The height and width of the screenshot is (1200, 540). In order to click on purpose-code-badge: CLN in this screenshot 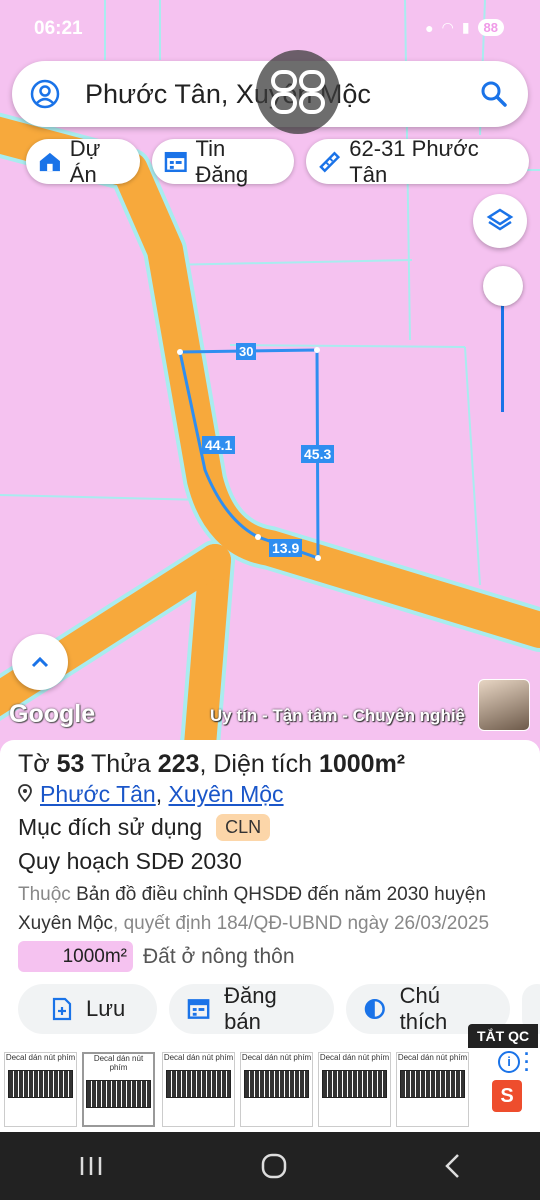, I will do `click(243, 827)`.